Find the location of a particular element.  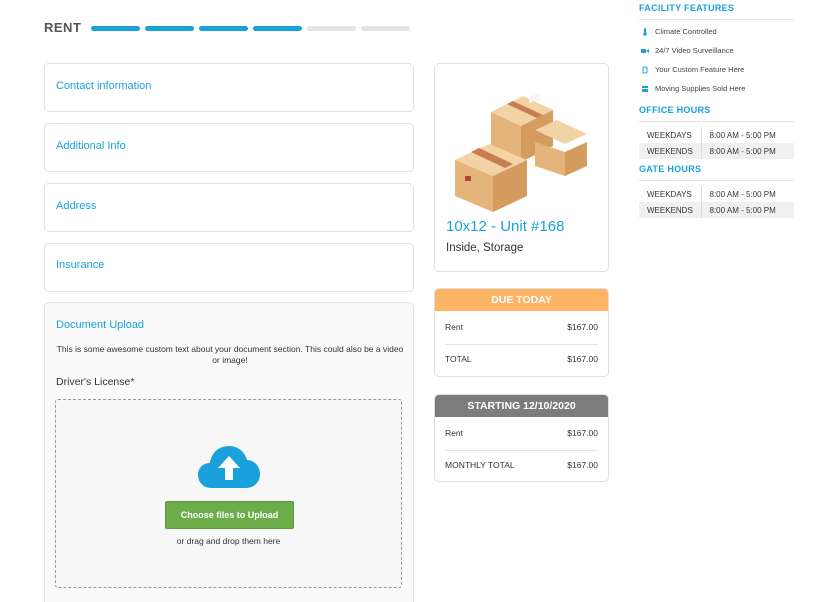

due-today-box: DUE TODAY Rent $167.00 TOTAL $167.00 is located at coordinates (521, 332).